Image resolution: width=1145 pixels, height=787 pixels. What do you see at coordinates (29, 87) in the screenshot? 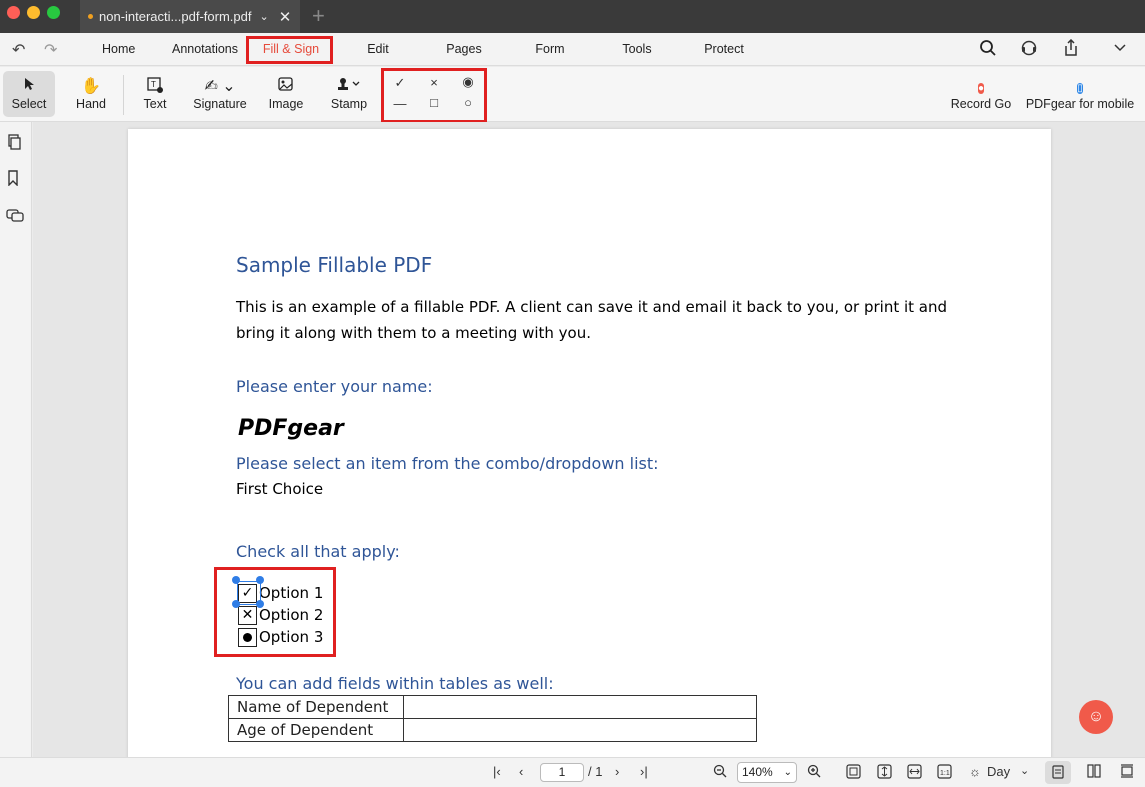
I see `cursor-arrow-icon` at bounding box center [29, 87].